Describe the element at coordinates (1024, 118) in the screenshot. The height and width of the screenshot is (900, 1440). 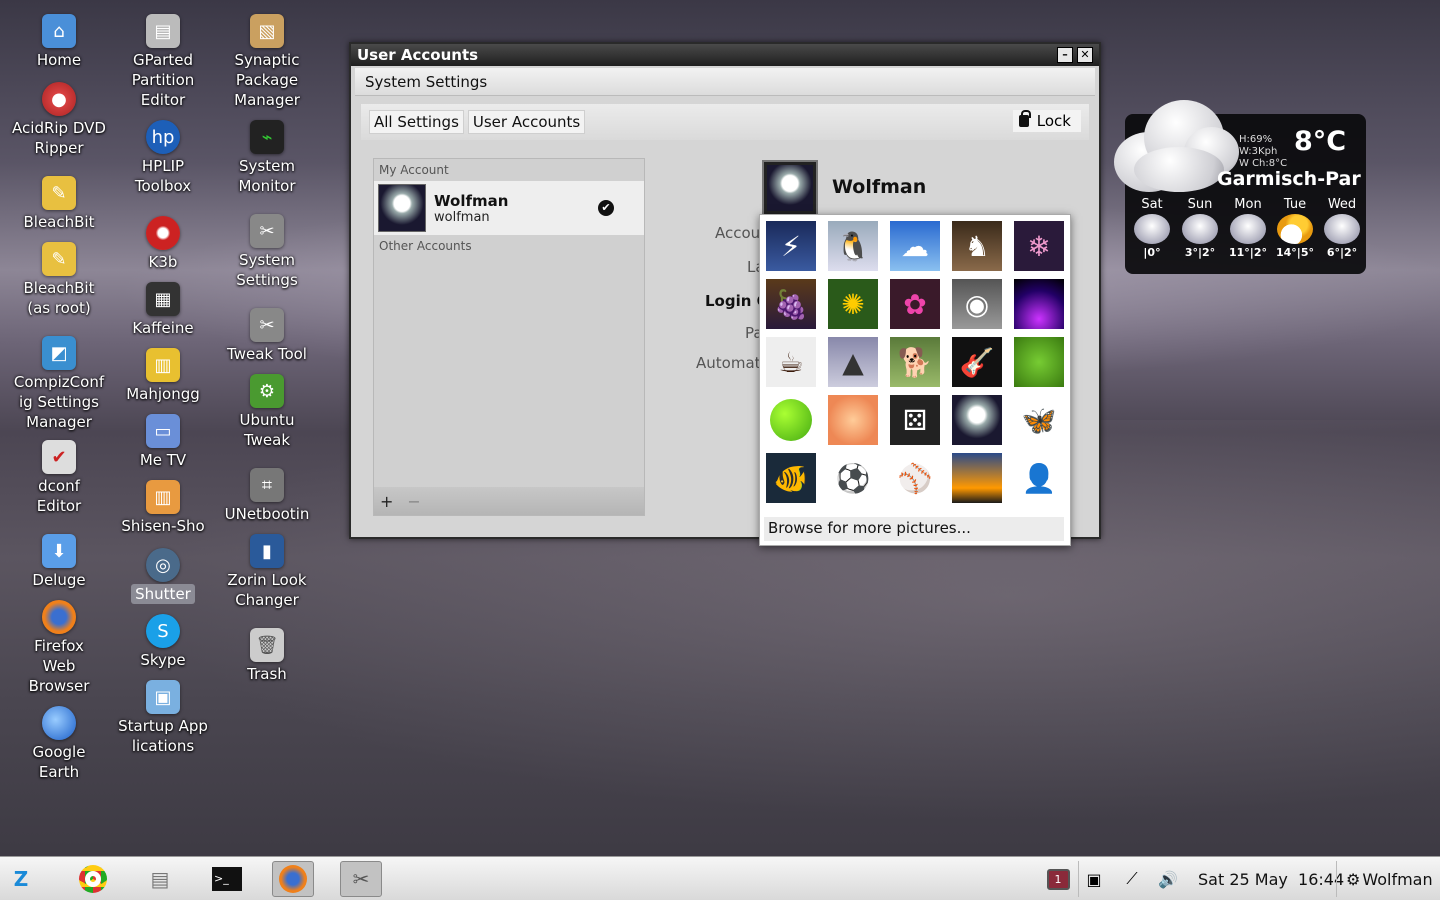
I see `lock-icon` at that location.